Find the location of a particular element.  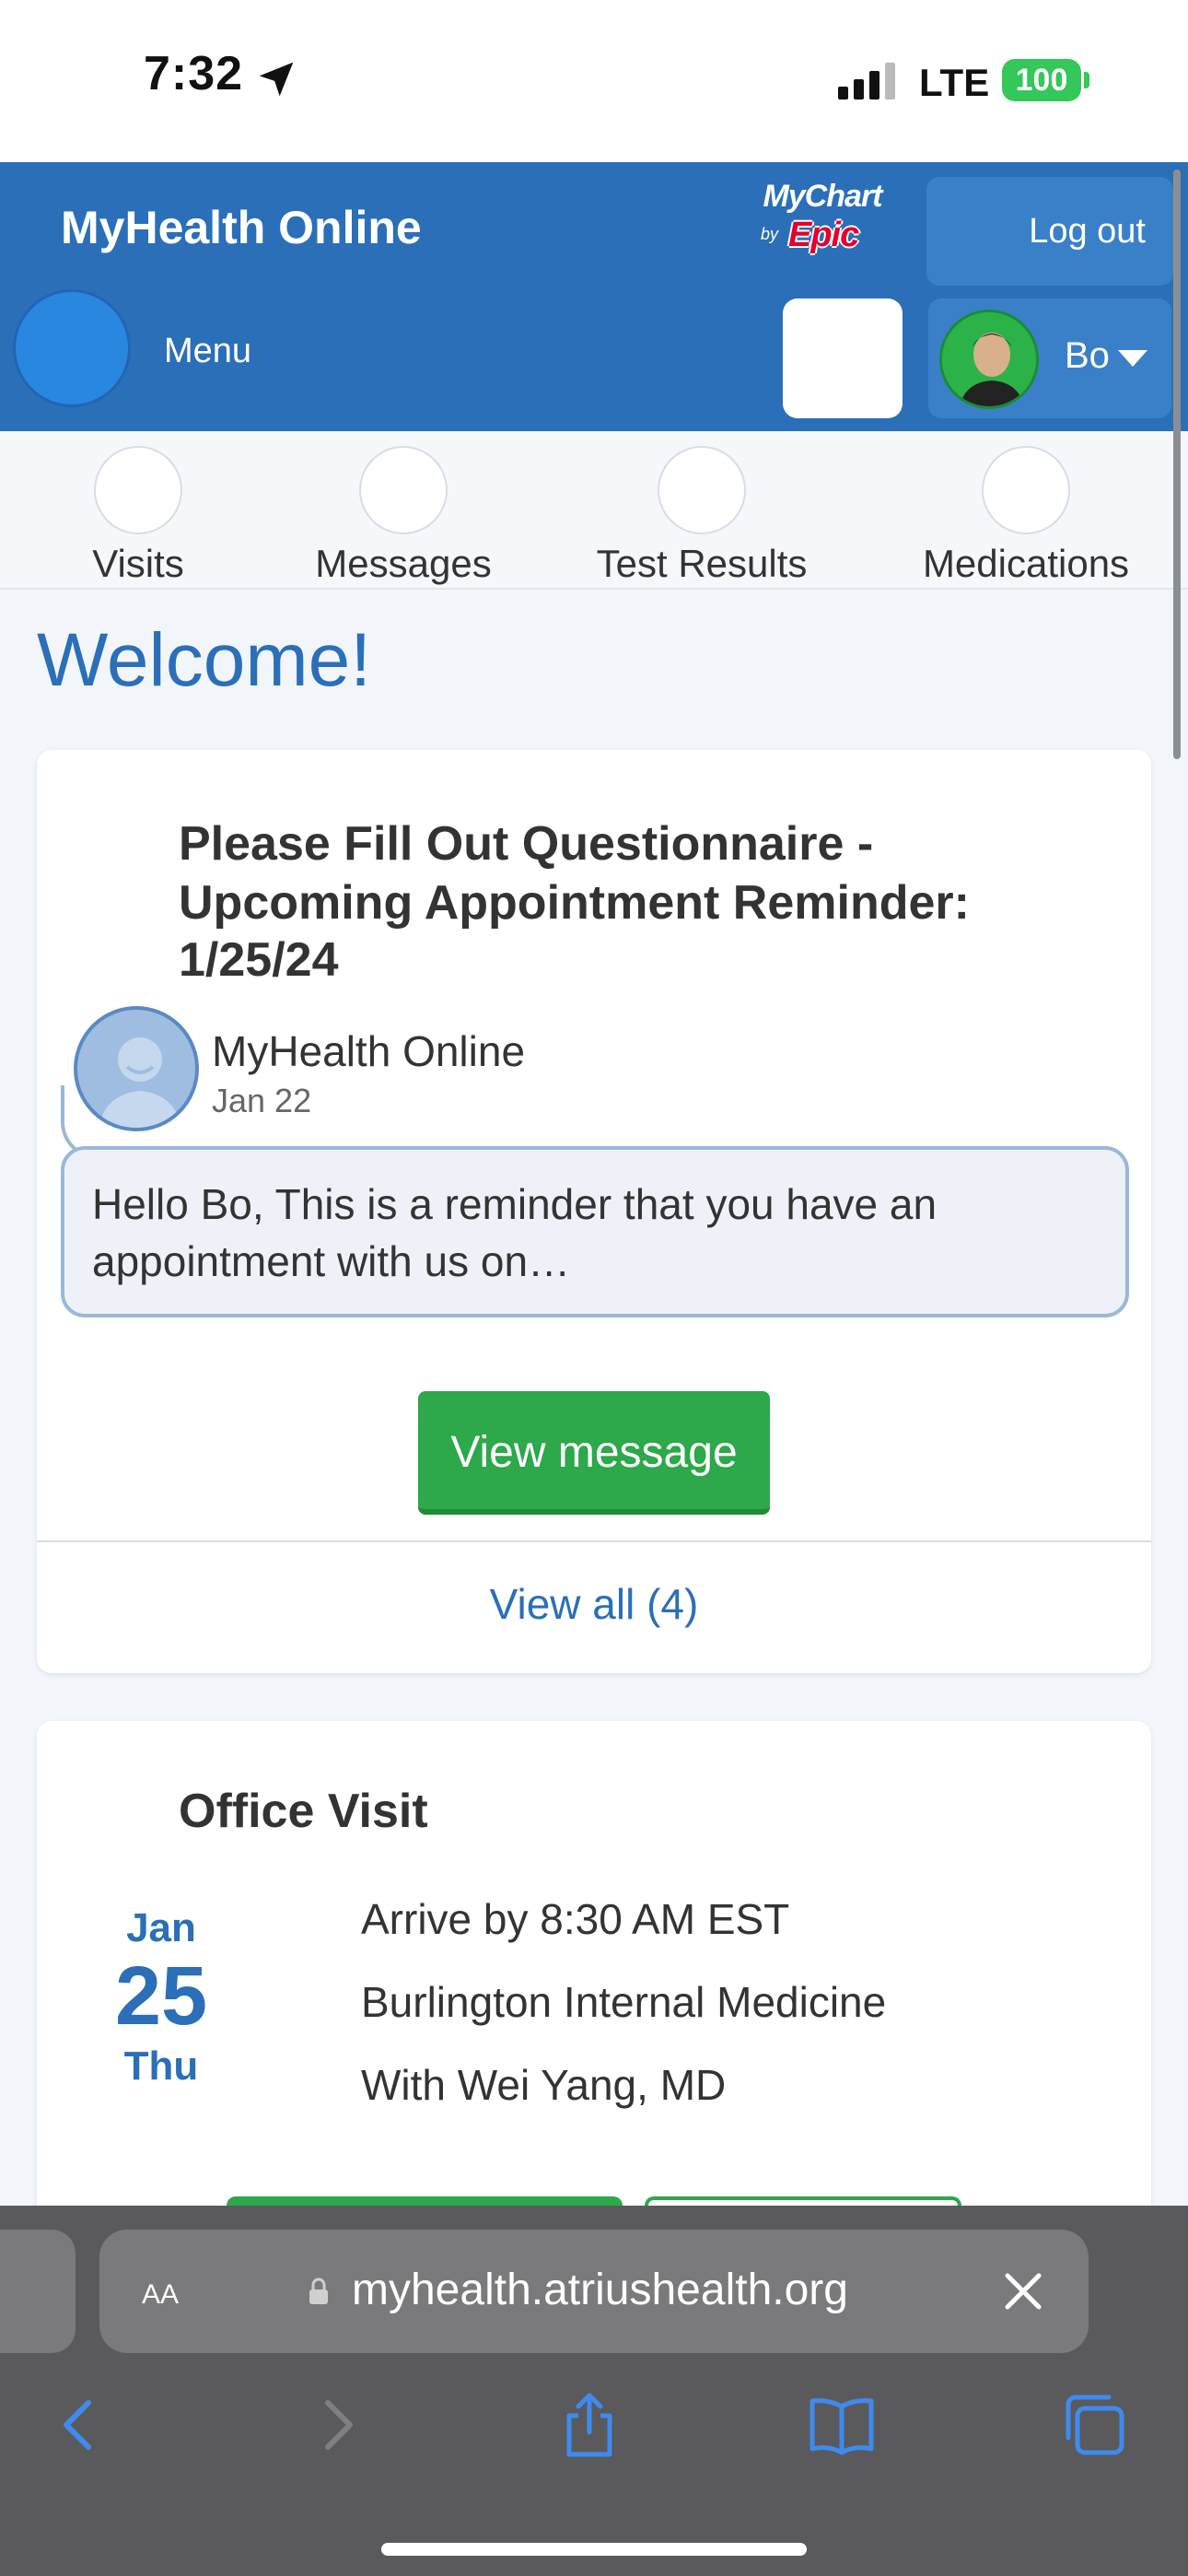

person-silhouette-icon is located at coordinates (140, 1082).